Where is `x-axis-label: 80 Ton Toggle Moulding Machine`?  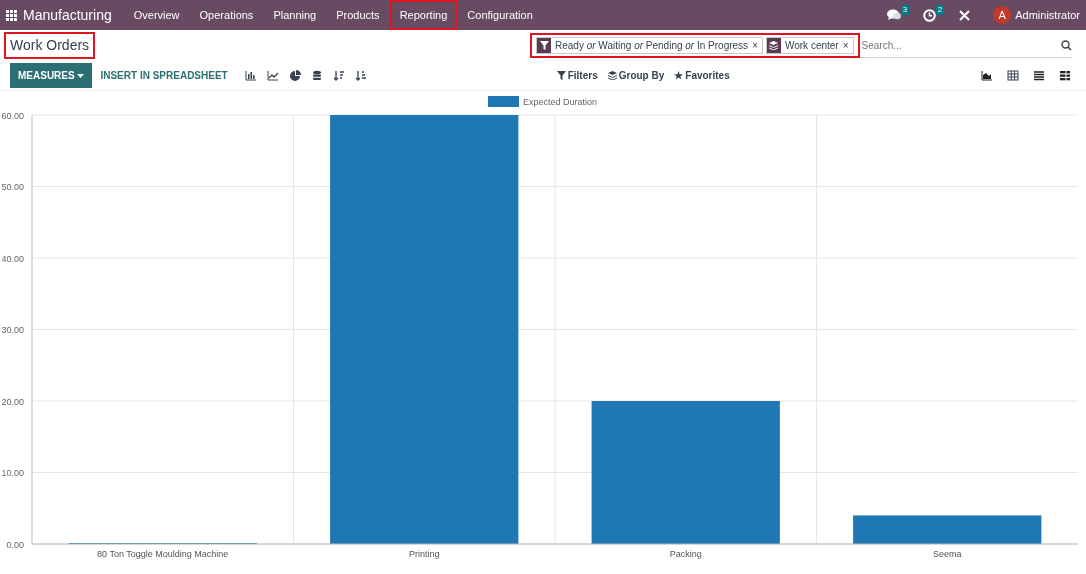 x-axis-label: 80 Ton Toggle Moulding Machine is located at coordinates (163, 554).